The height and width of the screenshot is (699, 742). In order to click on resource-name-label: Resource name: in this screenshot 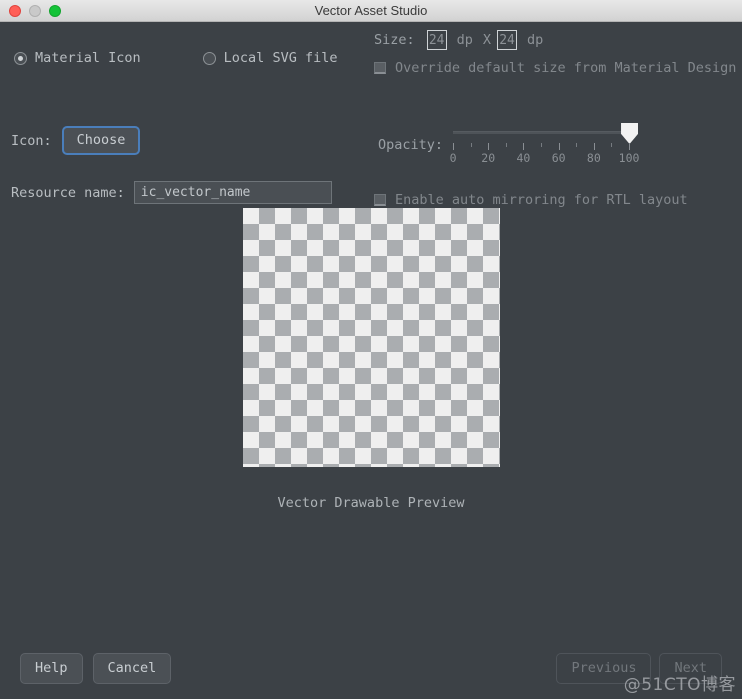, I will do `click(68, 192)`.